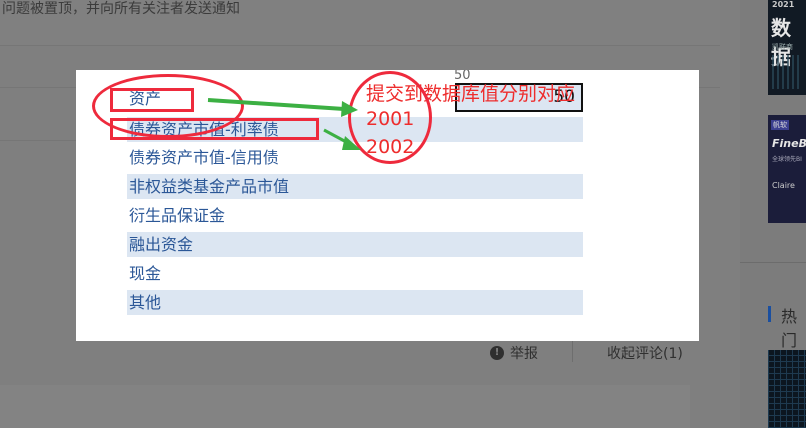  What do you see at coordinates (780, 125) in the screenshot?
I see `ad-badge: 帆软` at bounding box center [780, 125].